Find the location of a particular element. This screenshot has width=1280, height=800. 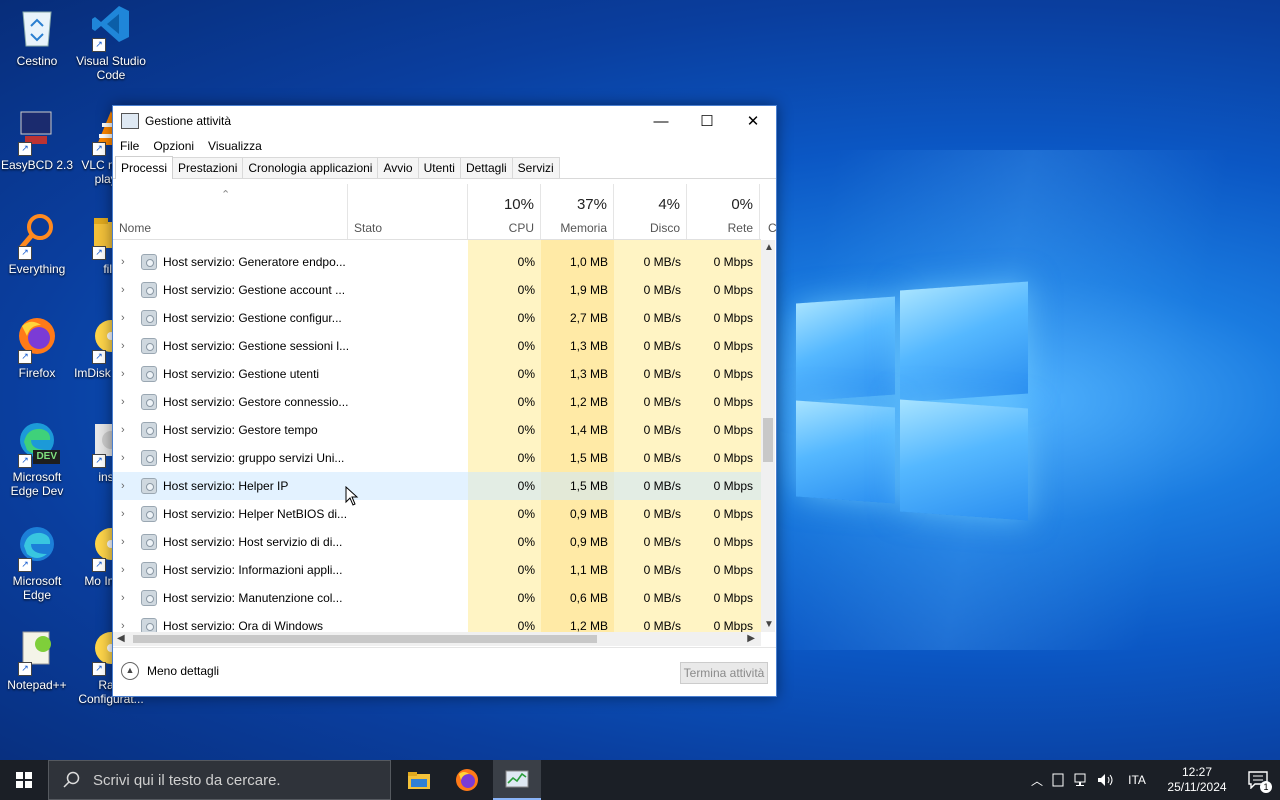

fewer-details-button: ▲ Meno dettagli is located at coordinates (170, 671).